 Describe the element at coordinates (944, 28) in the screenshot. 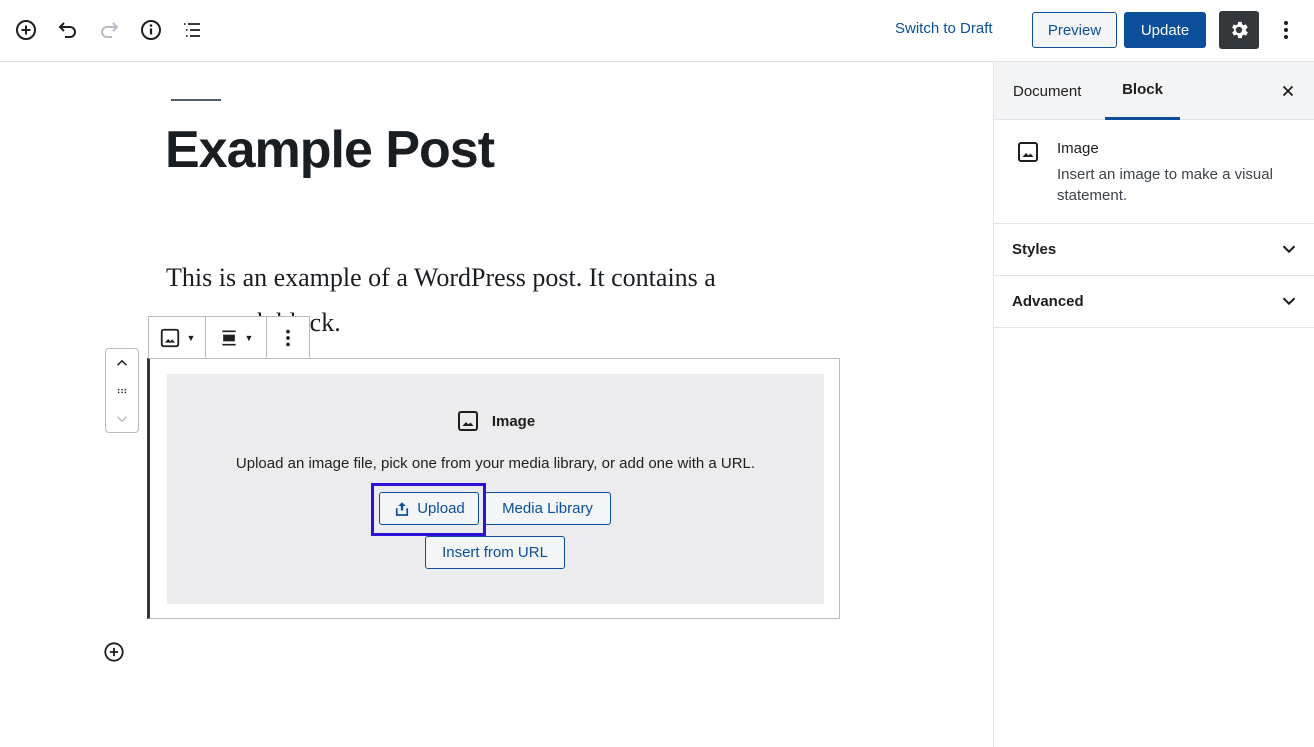

I see `switch-to-draft-link: Switch to Draft` at that location.